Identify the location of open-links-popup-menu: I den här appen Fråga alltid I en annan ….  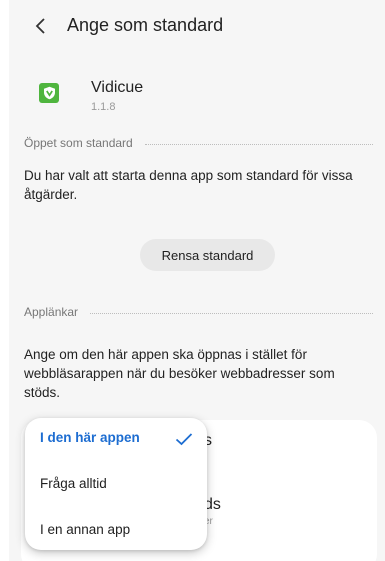
(116, 484).